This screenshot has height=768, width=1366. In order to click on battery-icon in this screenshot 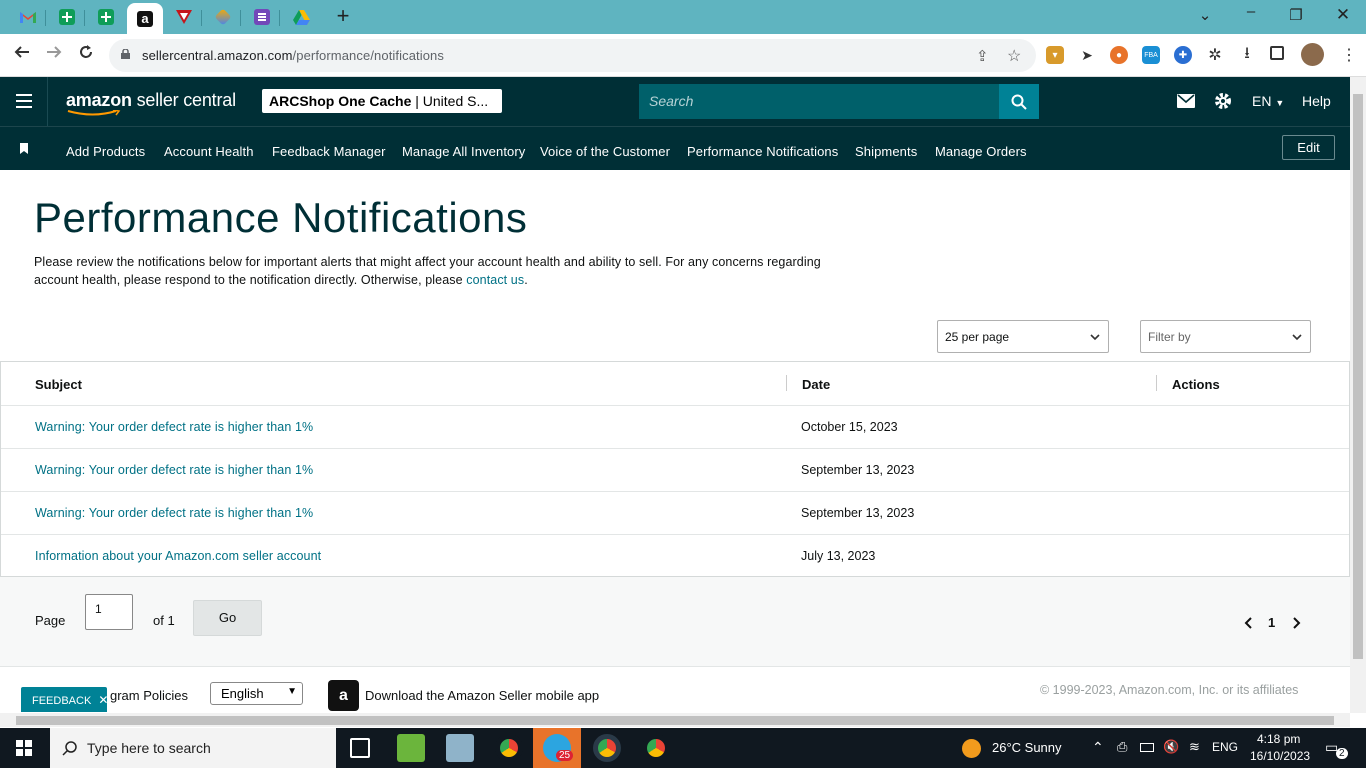, I will do `click(1147, 747)`.